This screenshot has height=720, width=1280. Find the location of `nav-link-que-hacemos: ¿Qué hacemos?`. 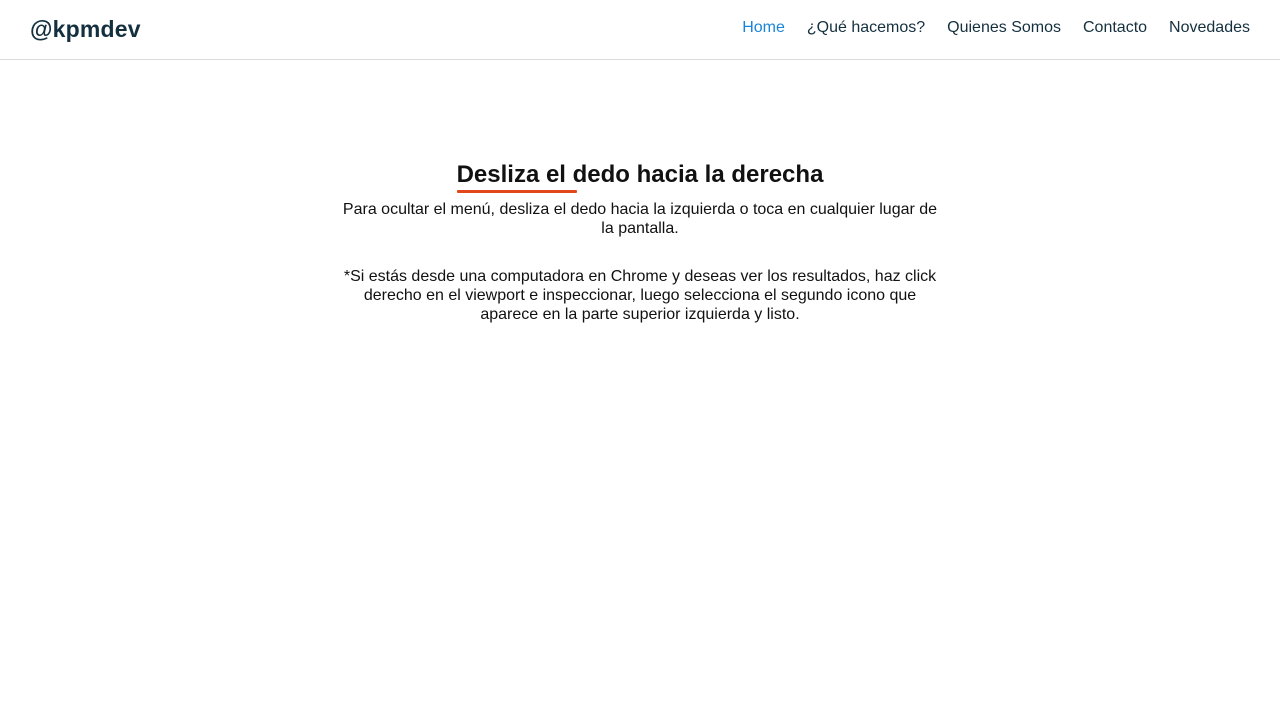

nav-link-que-hacemos: ¿Qué hacemos? is located at coordinates (866, 27).